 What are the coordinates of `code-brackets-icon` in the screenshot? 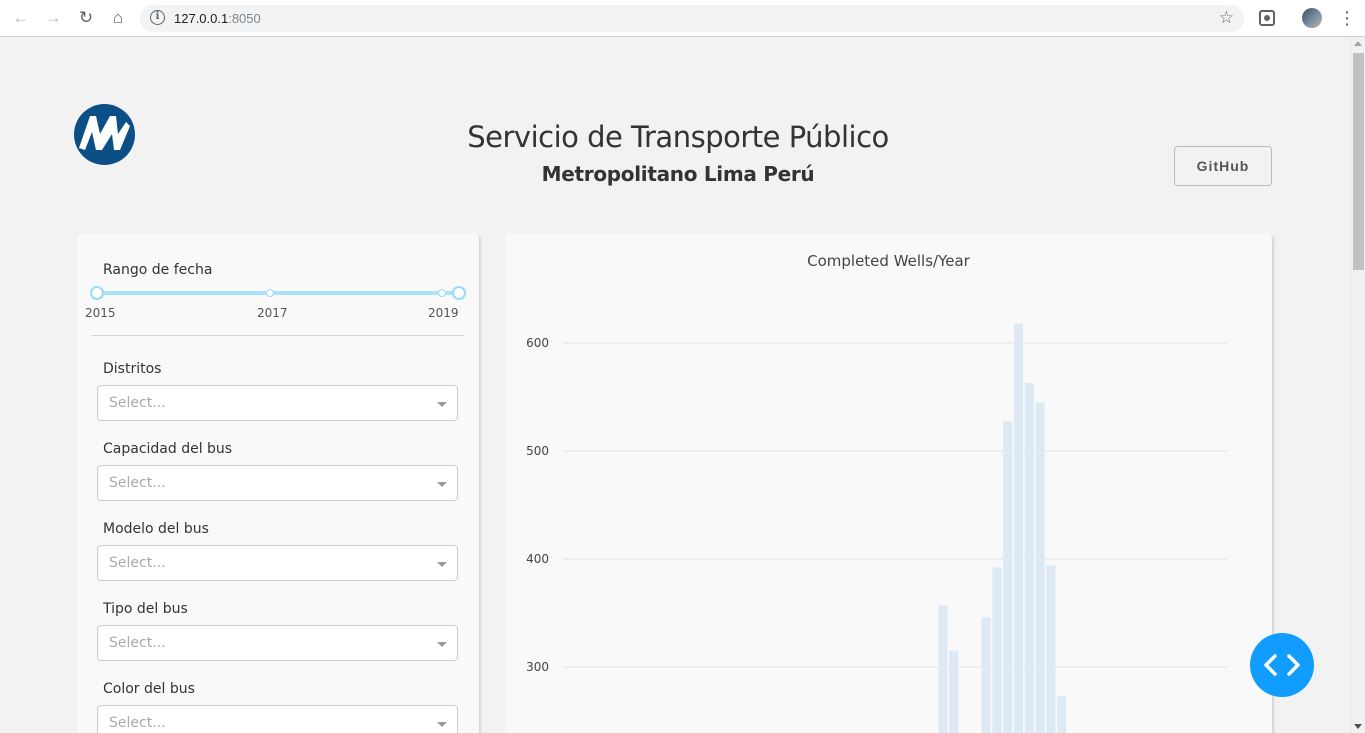 It's located at (1282, 665).